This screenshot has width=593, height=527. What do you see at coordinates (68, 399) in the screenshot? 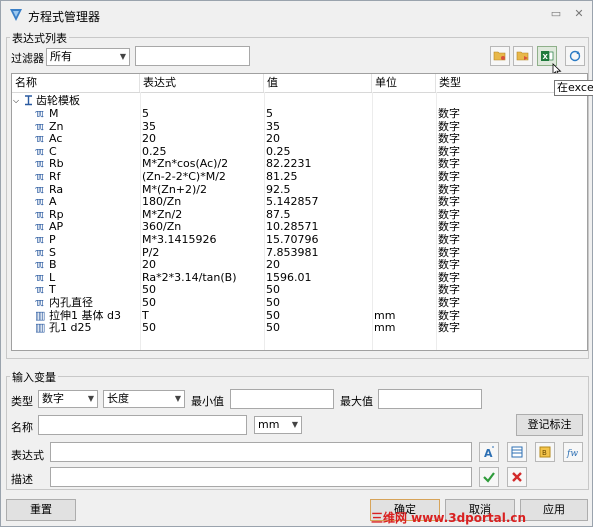
I see `type-select: 数字 ▼` at bounding box center [68, 399].